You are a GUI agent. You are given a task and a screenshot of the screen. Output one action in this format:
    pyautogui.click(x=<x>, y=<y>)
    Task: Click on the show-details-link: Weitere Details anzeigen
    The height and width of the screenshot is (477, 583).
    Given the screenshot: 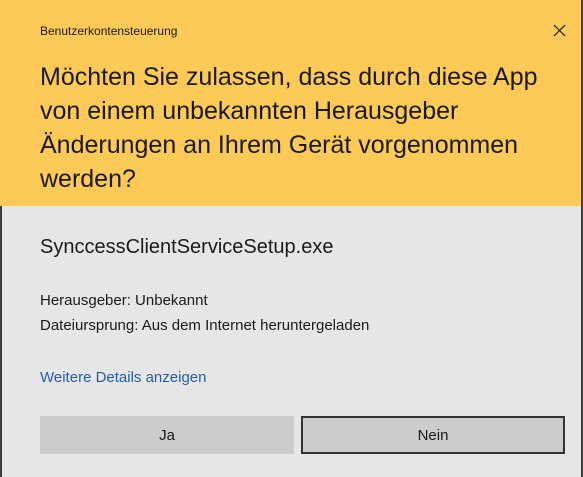 What is the action you would take?
    pyautogui.click(x=123, y=377)
    